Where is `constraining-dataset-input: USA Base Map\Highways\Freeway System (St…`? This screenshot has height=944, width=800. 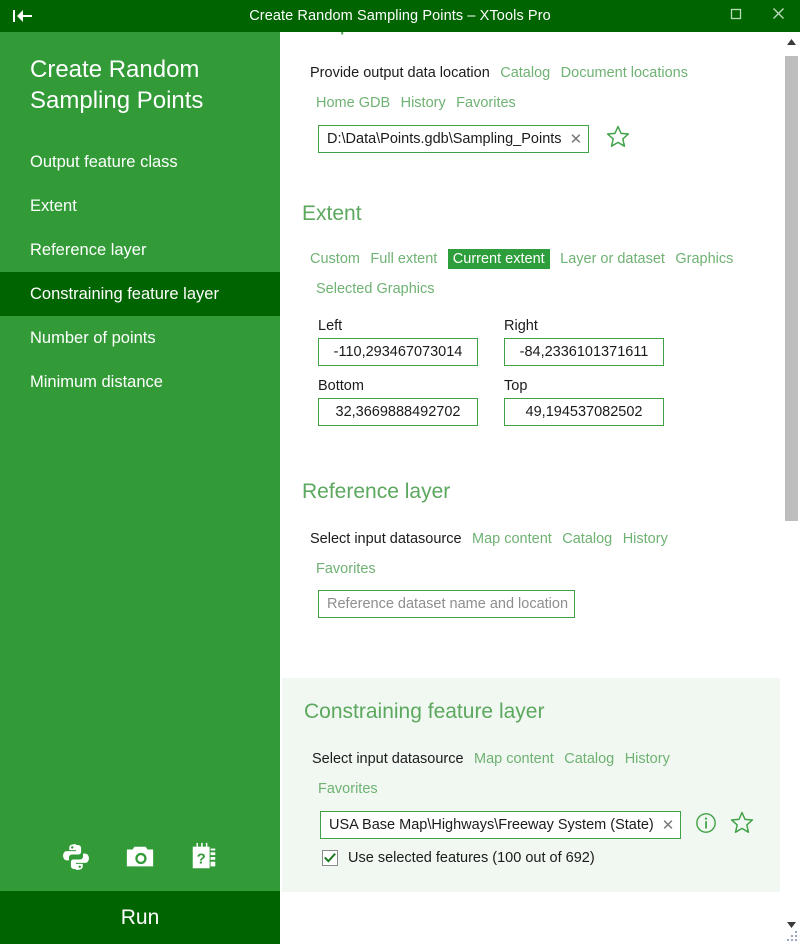 constraining-dataset-input: USA Base Map\Highways\Freeway System (St… is located at coordinates (501, 825).